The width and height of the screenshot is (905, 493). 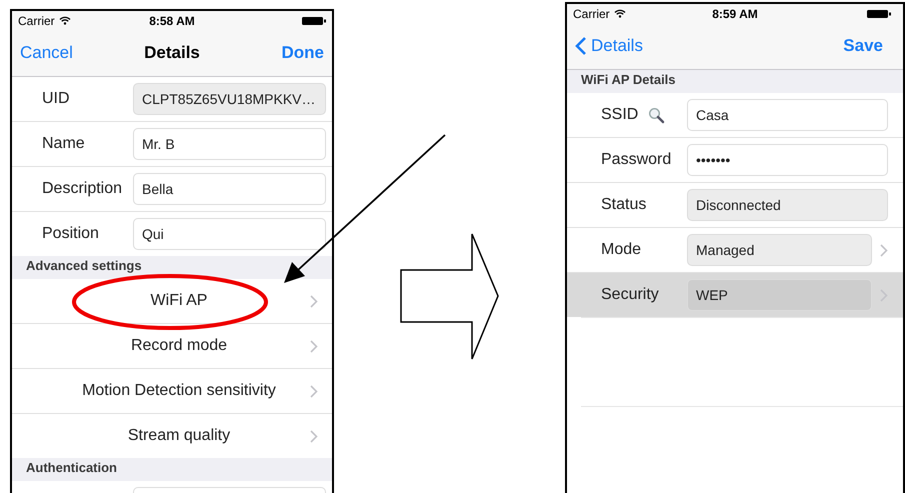 I want to click on section-header: Advanced settings, so click(x=172, y=267).